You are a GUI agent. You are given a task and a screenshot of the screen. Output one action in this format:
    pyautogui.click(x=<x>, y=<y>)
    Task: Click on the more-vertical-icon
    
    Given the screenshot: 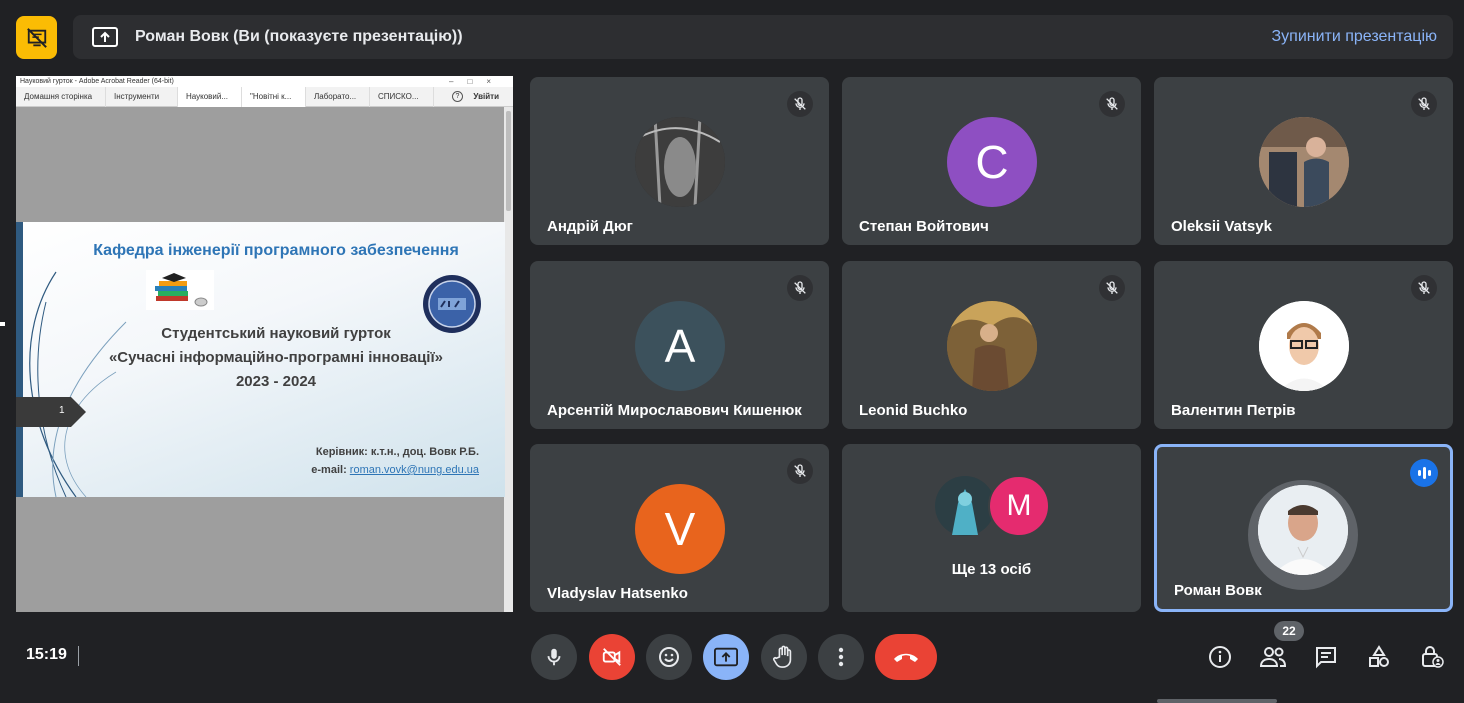 What is the action you would take?
    pyautogui.click(x=841, y=657)
    